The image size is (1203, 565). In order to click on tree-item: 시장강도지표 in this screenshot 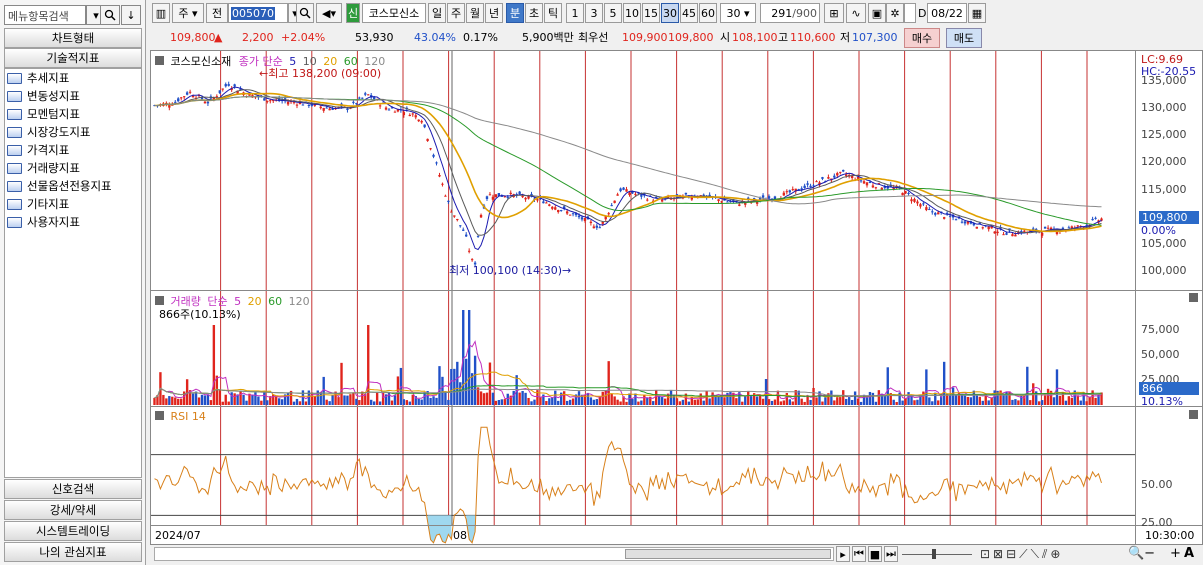, I will do `click(73, 132)`.